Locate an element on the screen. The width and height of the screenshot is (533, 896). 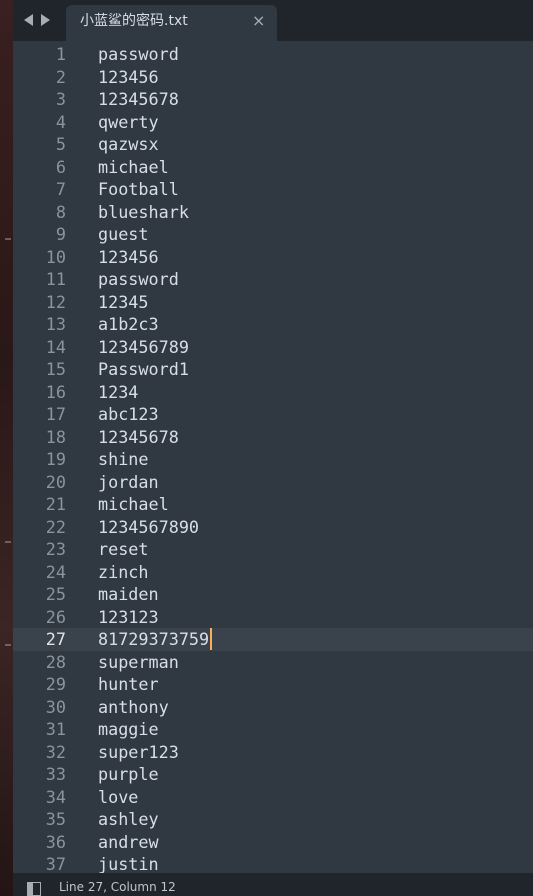
editor-line: 18 12345678 is located at coordinates (273, 437).